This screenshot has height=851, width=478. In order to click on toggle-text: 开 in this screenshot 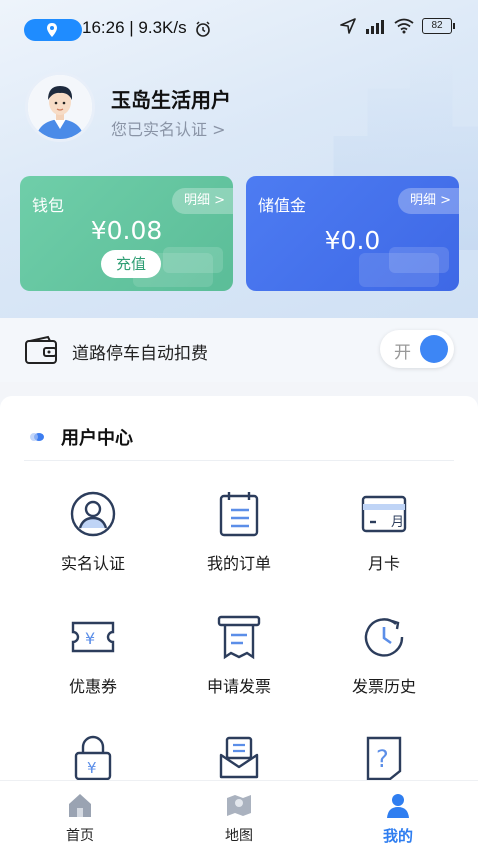, I will do `click(402, 353)`.